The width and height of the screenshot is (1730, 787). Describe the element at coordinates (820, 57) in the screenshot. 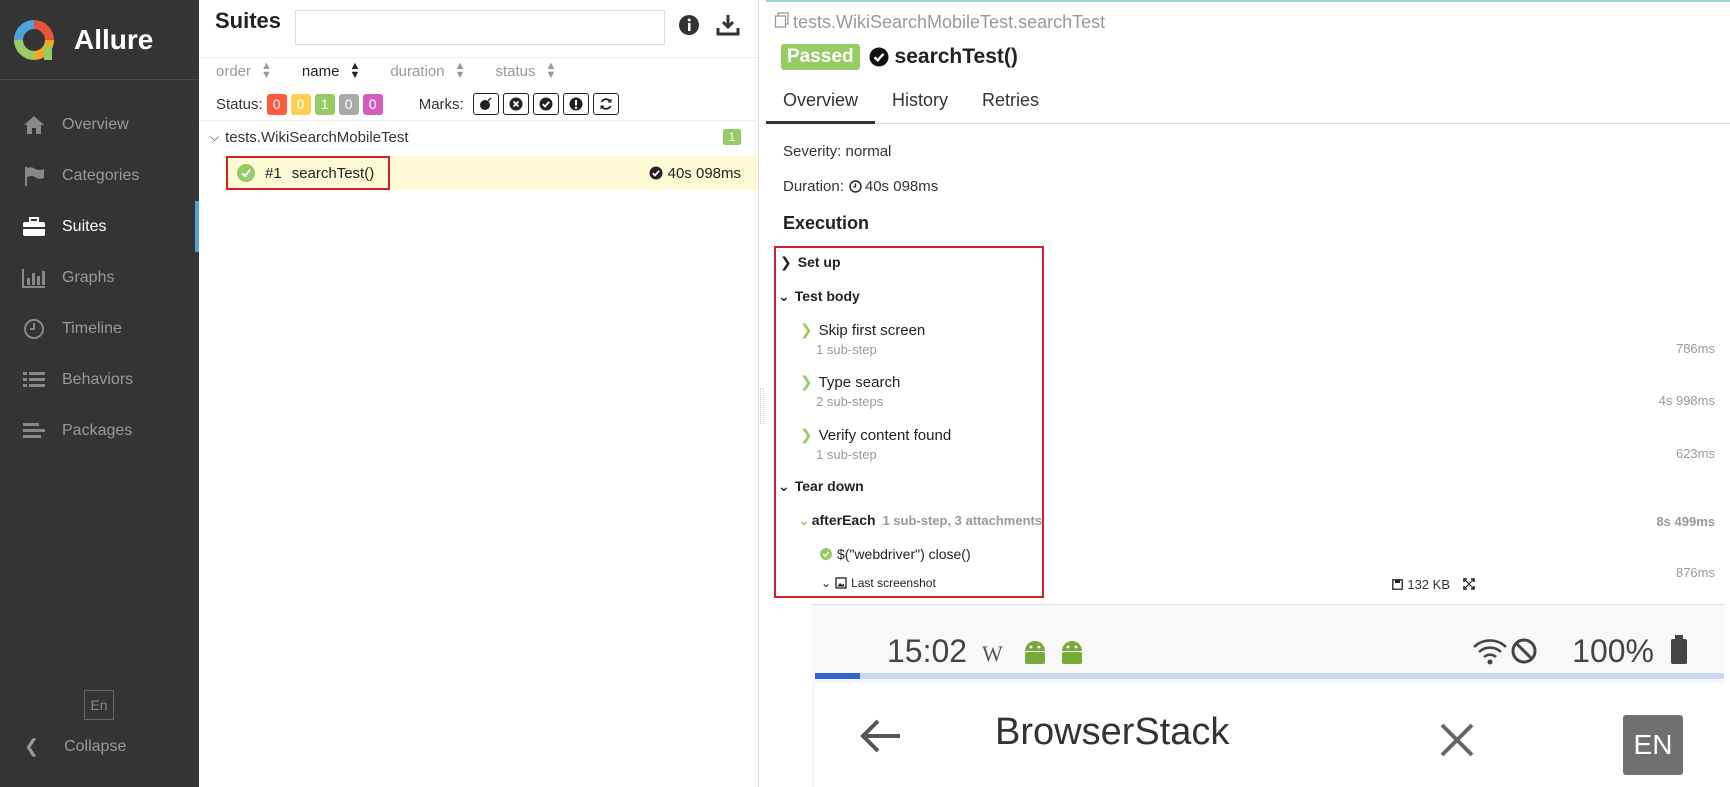

I see `status-badge: Passed` at that location.